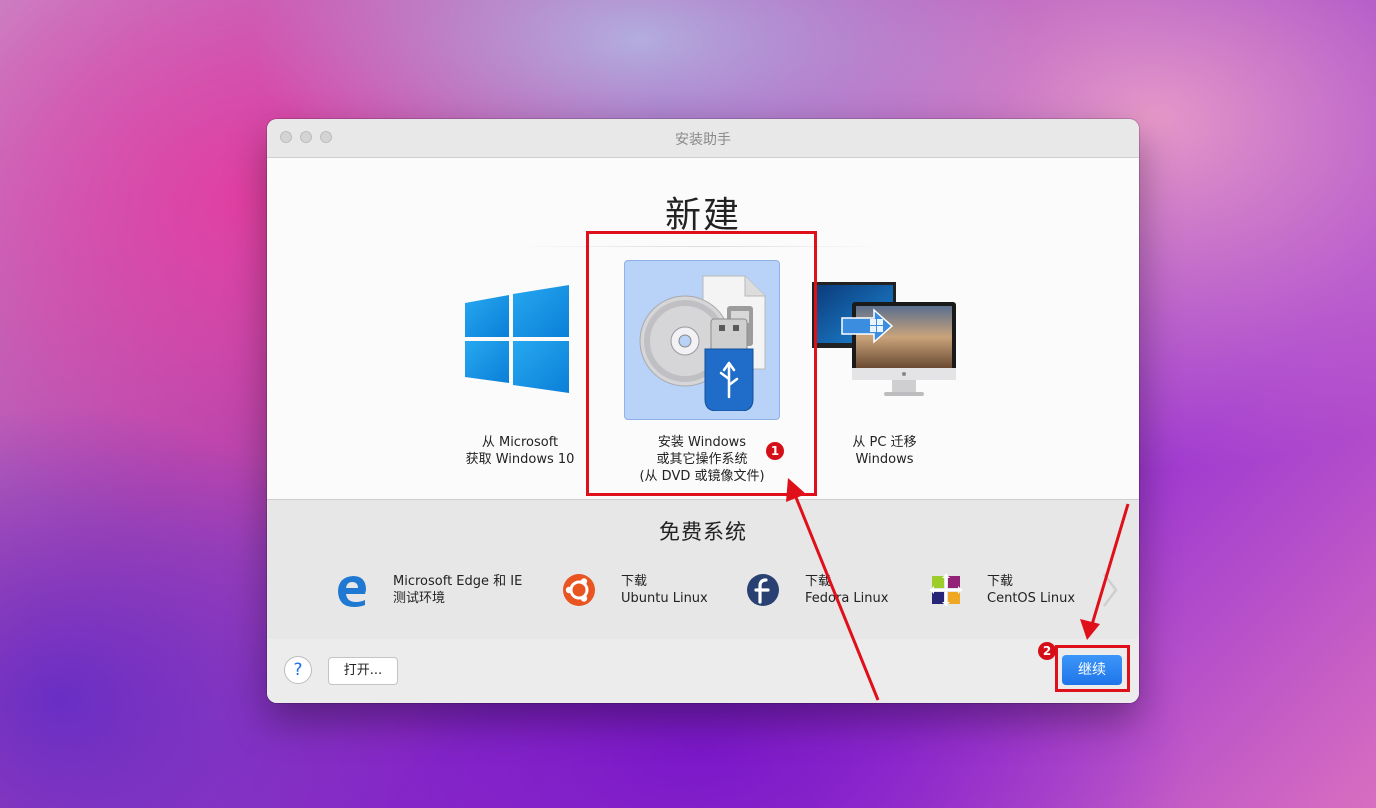 This screenshot has width=1376, height=808. Describe the element at coordinates (847, 598) in the screenshot. I see `free-item-line: Fedora Linux` at that location.